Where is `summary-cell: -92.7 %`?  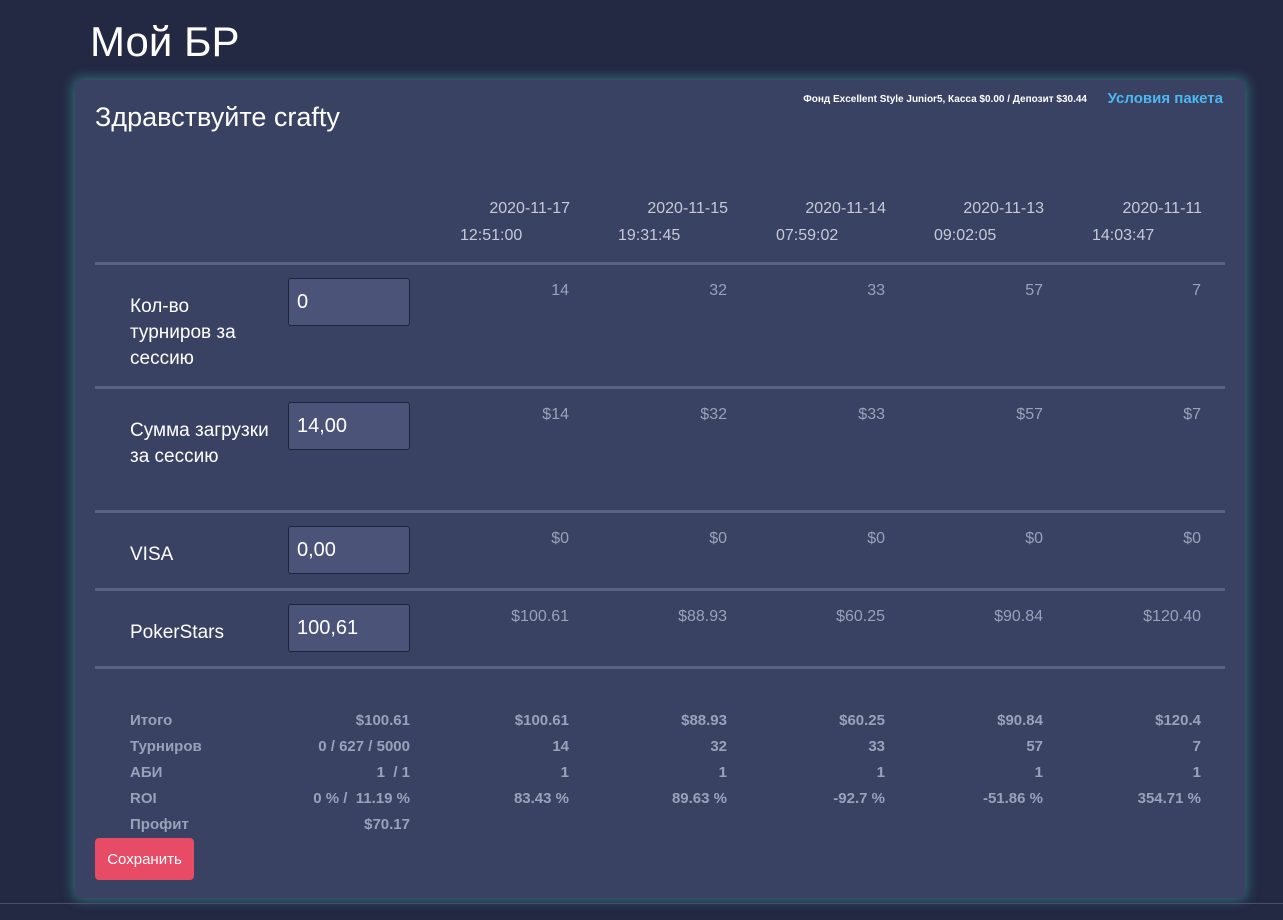
summary-cell: -92.7 % is located at coordinates (859, 798).